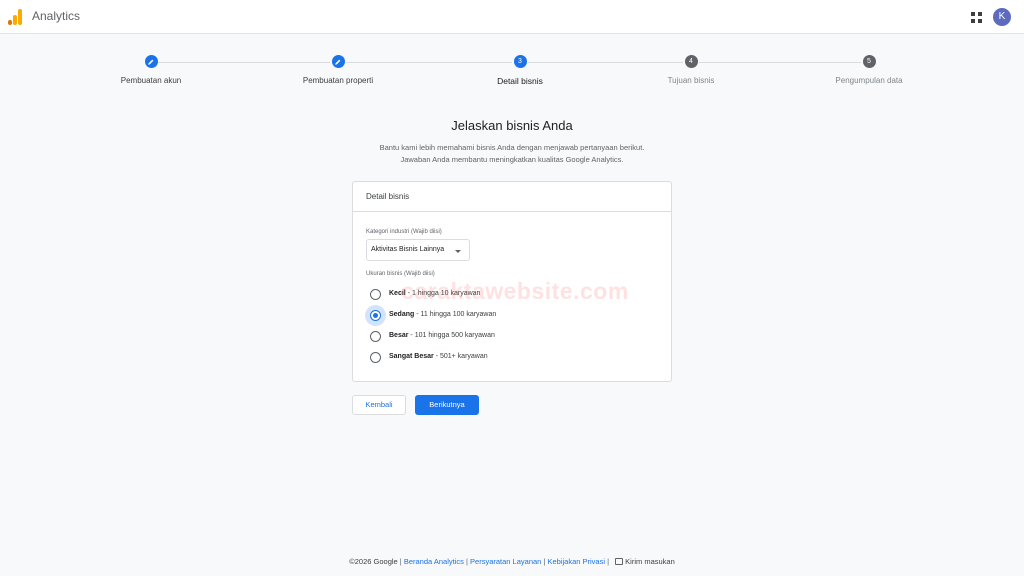  Describe the element at coordinates (512, 197) in the screenshot. I see `card-header: Detail bisnis` at that location.